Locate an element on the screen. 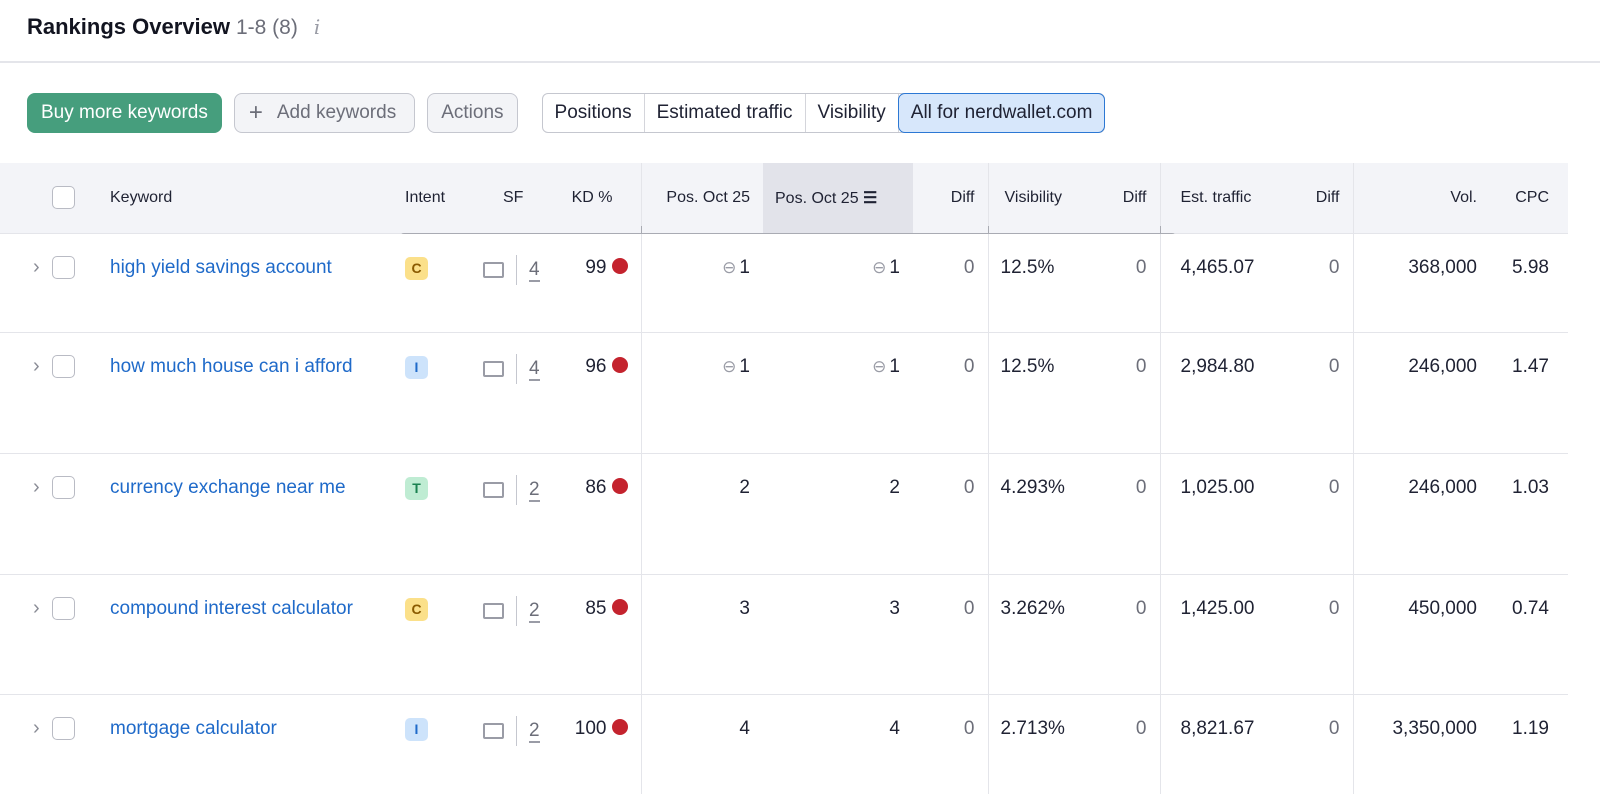  visibility-value: 4.293% is located at coordinates (1038, 513).